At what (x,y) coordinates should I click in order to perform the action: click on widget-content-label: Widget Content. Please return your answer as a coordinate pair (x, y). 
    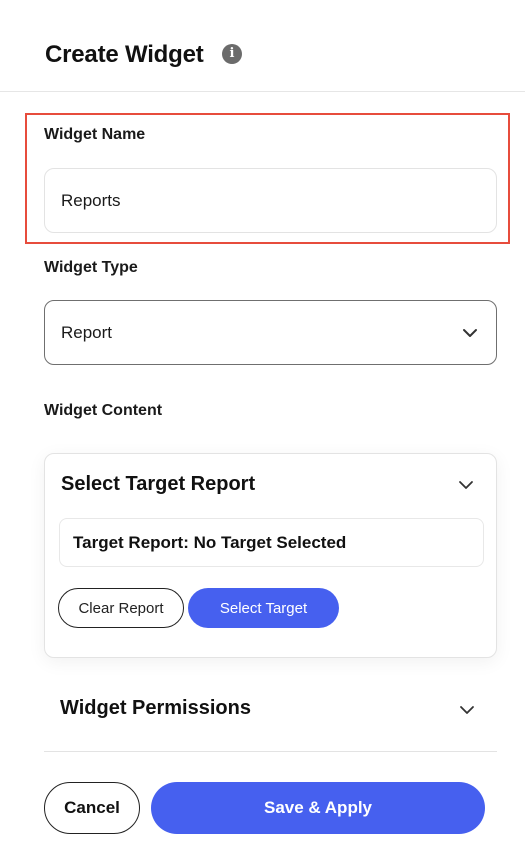
    Looking at the image, I should click on (103, 410).